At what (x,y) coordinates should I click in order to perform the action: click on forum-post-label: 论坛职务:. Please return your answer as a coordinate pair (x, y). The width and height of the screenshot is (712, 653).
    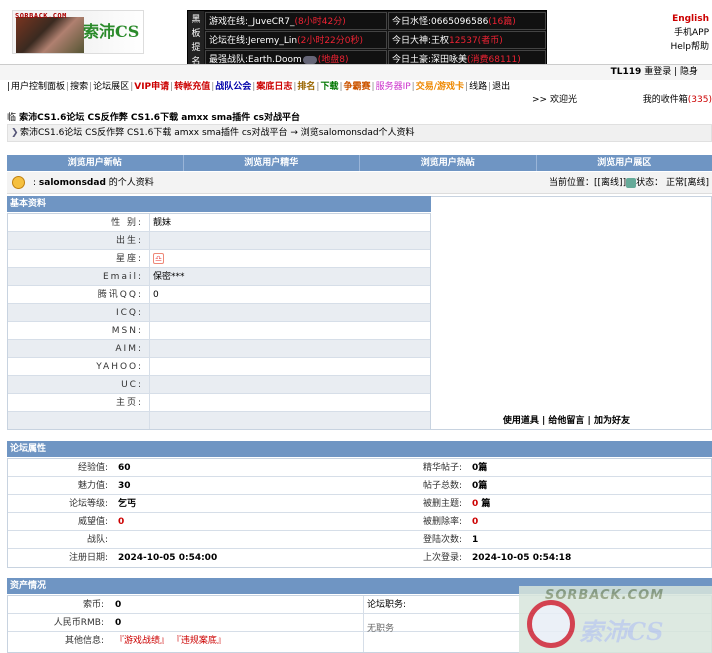
    Looking at the image, I should click on (387, 605).